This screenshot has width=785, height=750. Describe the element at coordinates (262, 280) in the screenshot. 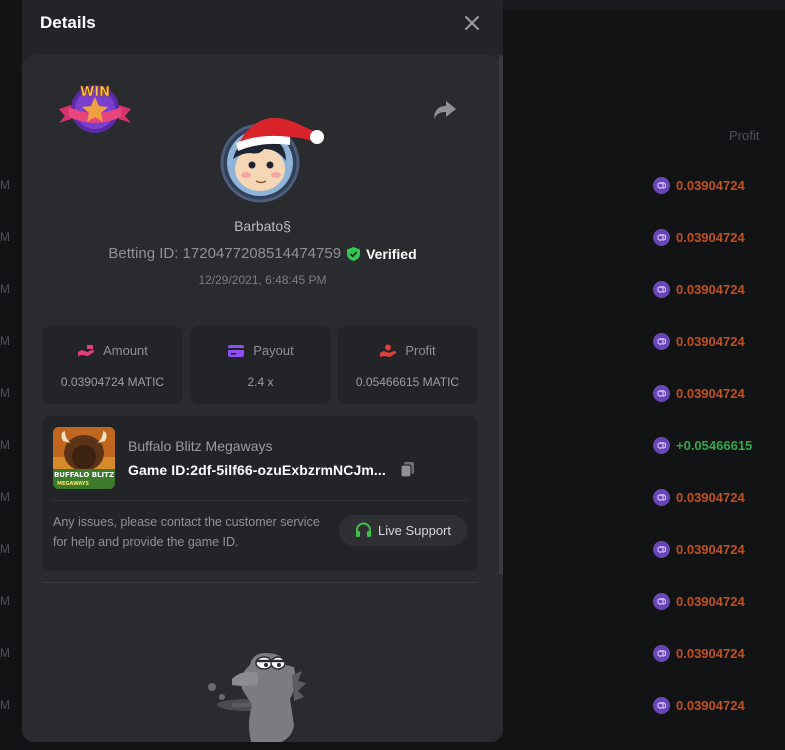

I see `bet-timestamp: 12/29/2021, 6:48:45 PM` at that location.